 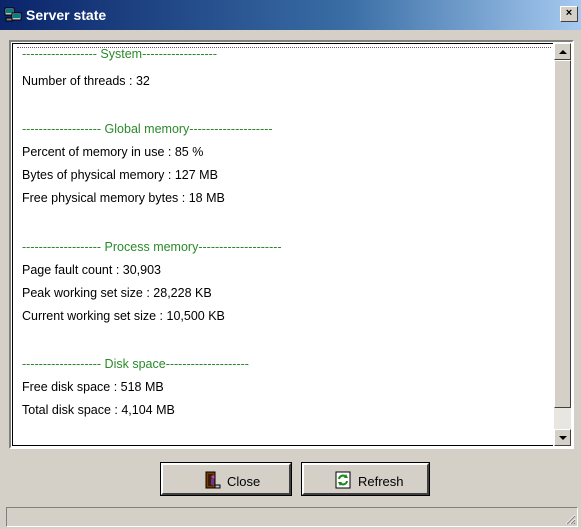 I want to click on window-title: Server state, so click(x=66, y=15).